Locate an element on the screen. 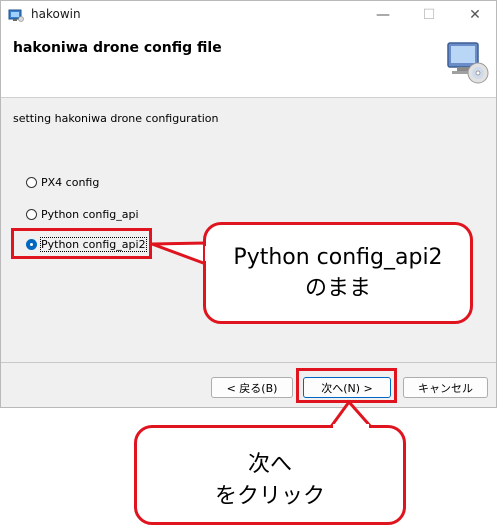 This screenshot has width=499, height=528. callout-seams is located at coordinates (287, 337).